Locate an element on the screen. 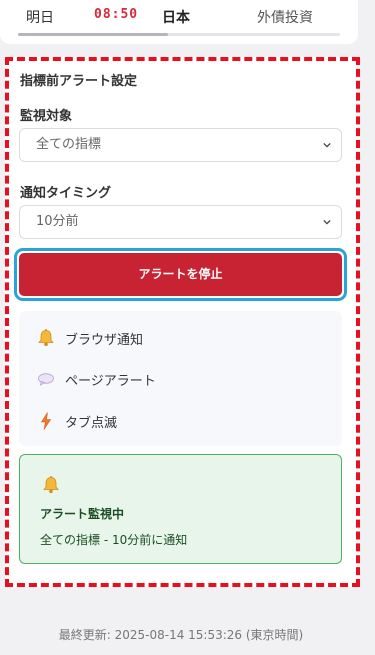 The width and height of the screenshot is (375, 655). event-row: 明日 08:50 日本 外債投資 is located at coordinates (179, 17).